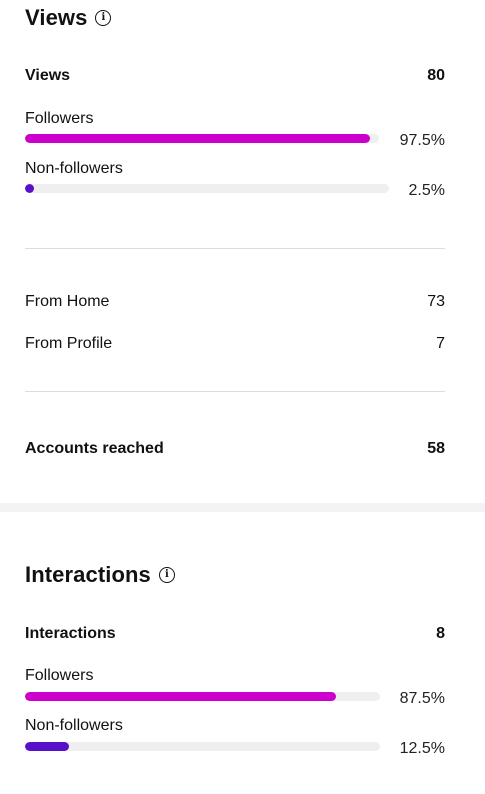 This screenshot has height=794, width=485. I want to click on views-section-title: Views i, so click(68, 18).